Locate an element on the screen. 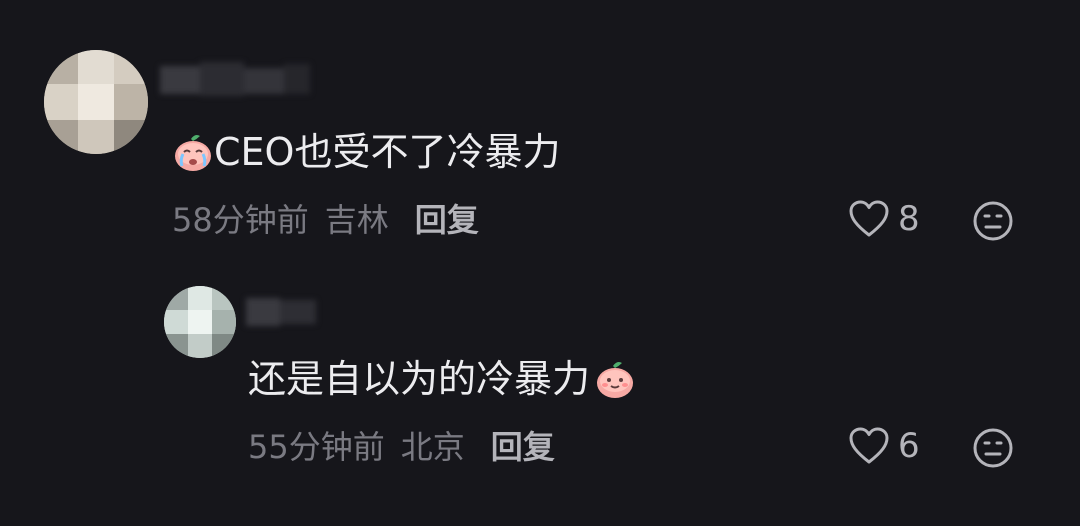 This screenshot has width=1080, height=526. like-count: 6 is located at coordinates (909, 446).